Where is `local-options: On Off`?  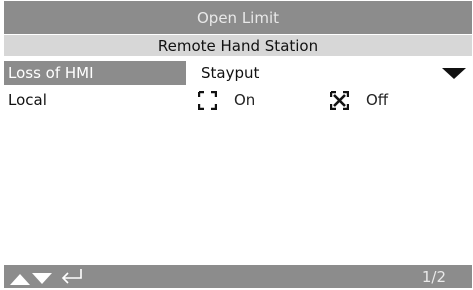
local-options: On Off is located at coordinates (331, 100).